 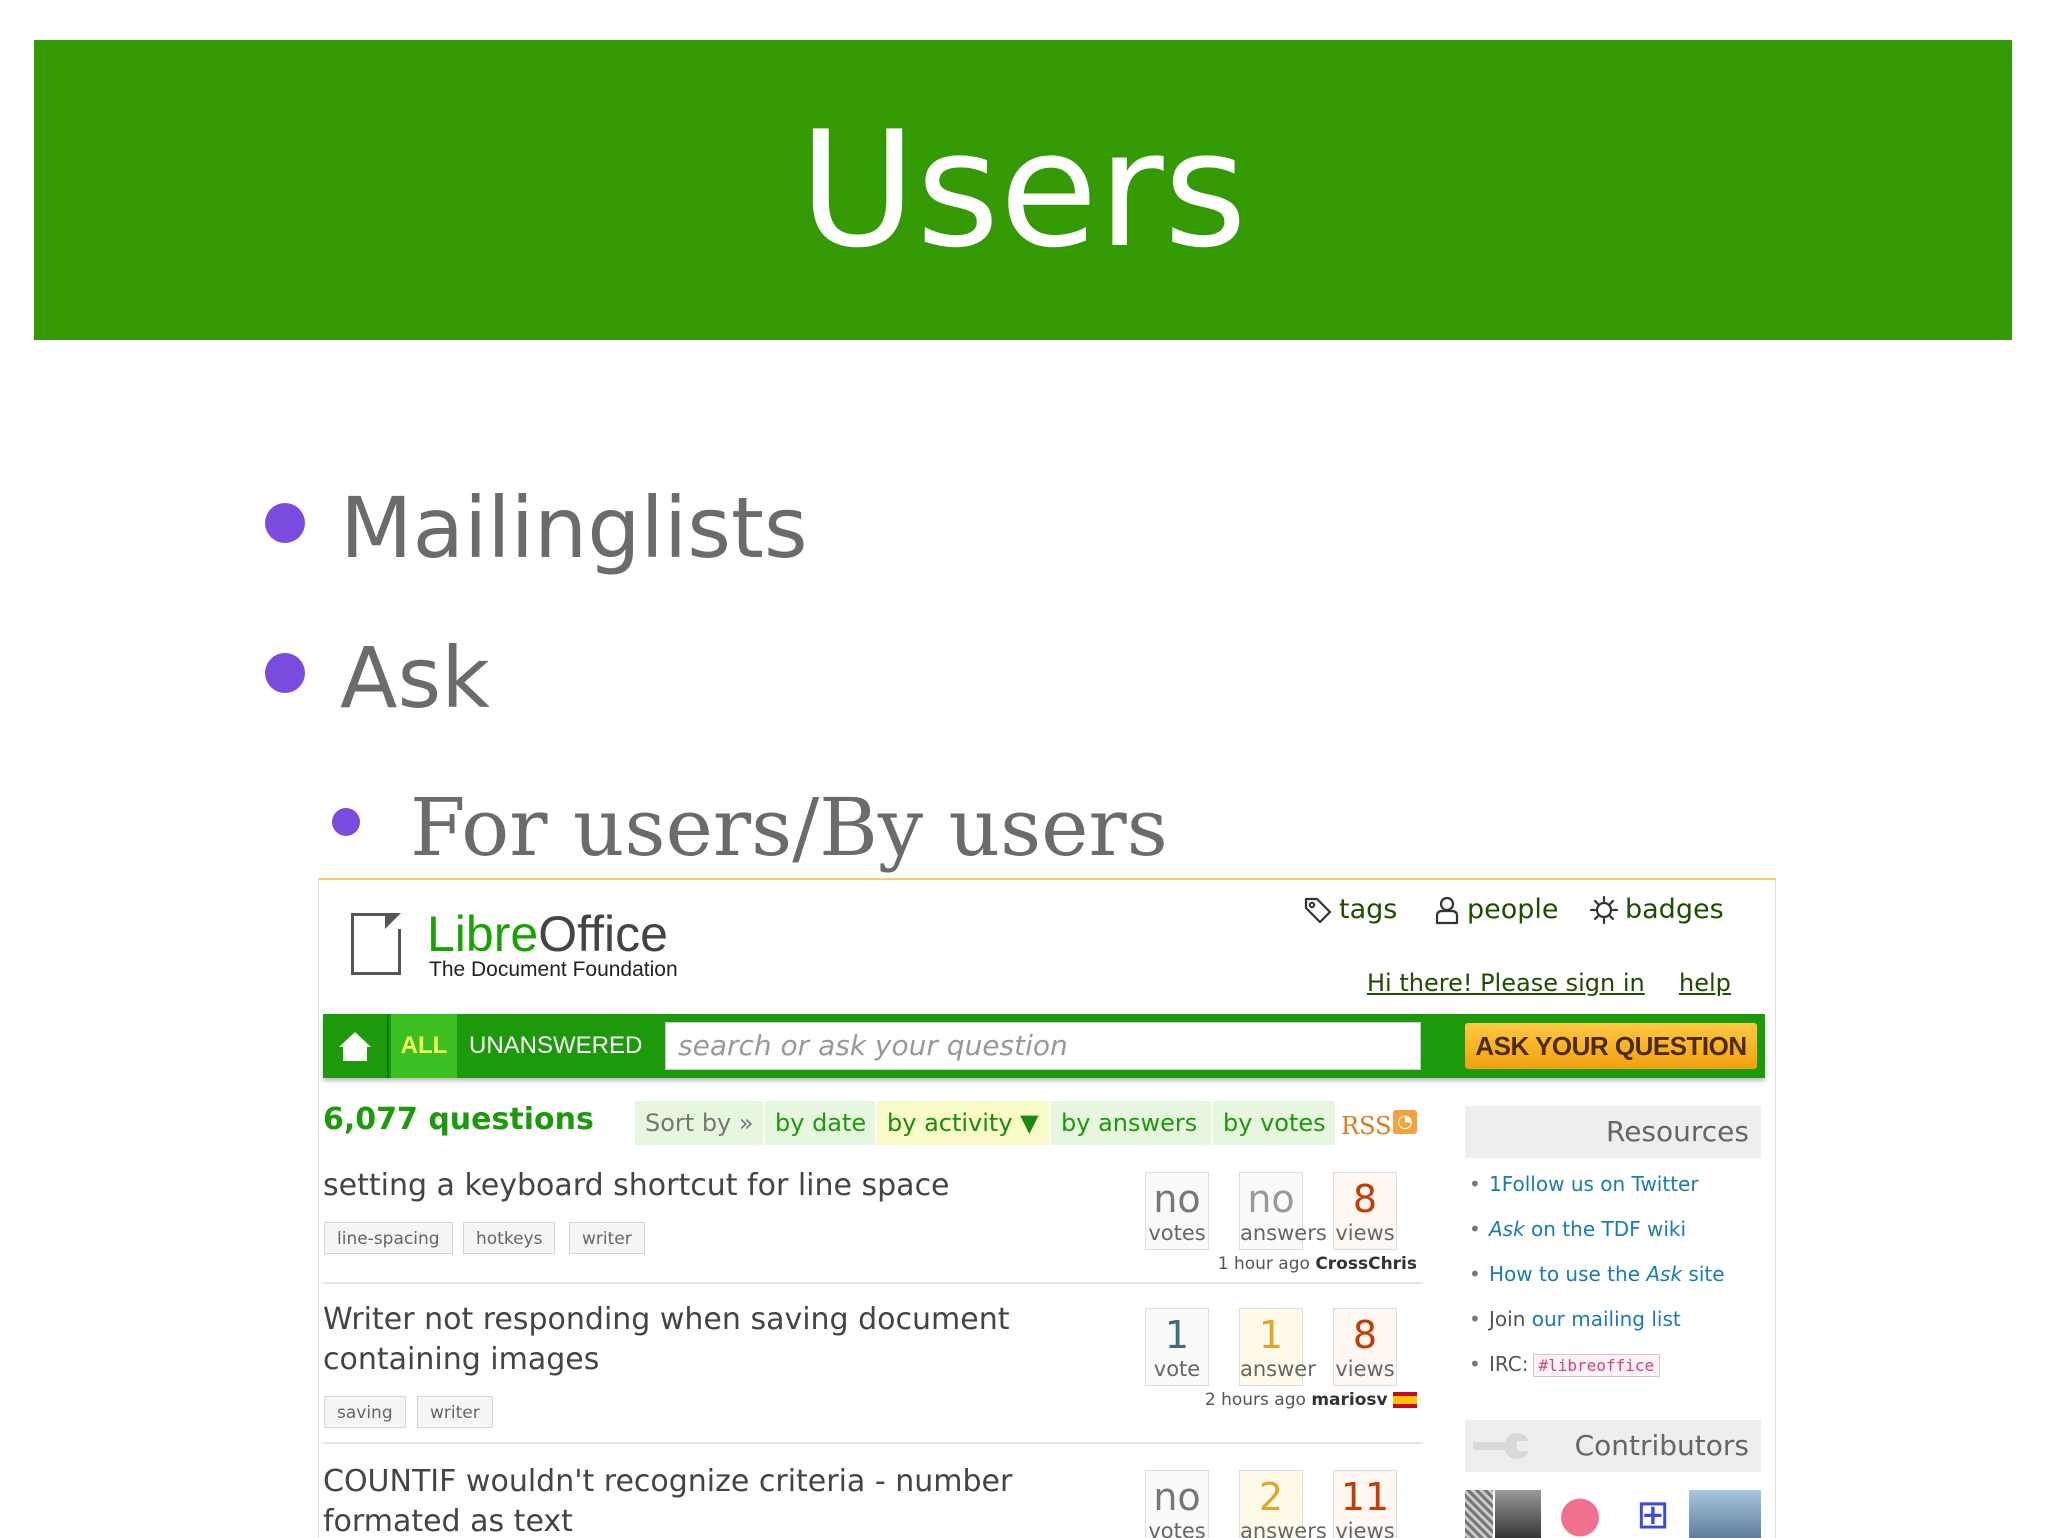 I want to click on resource-ask-wiki: Ask on the TDF wiki, so click(x=1577, y=1229).